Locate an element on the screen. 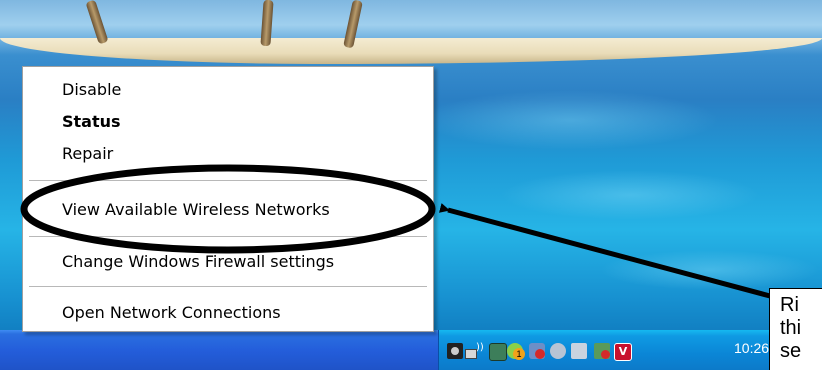 This screenshot has height=370, width=822. callout-line: se is located at coordinates (791, 351).